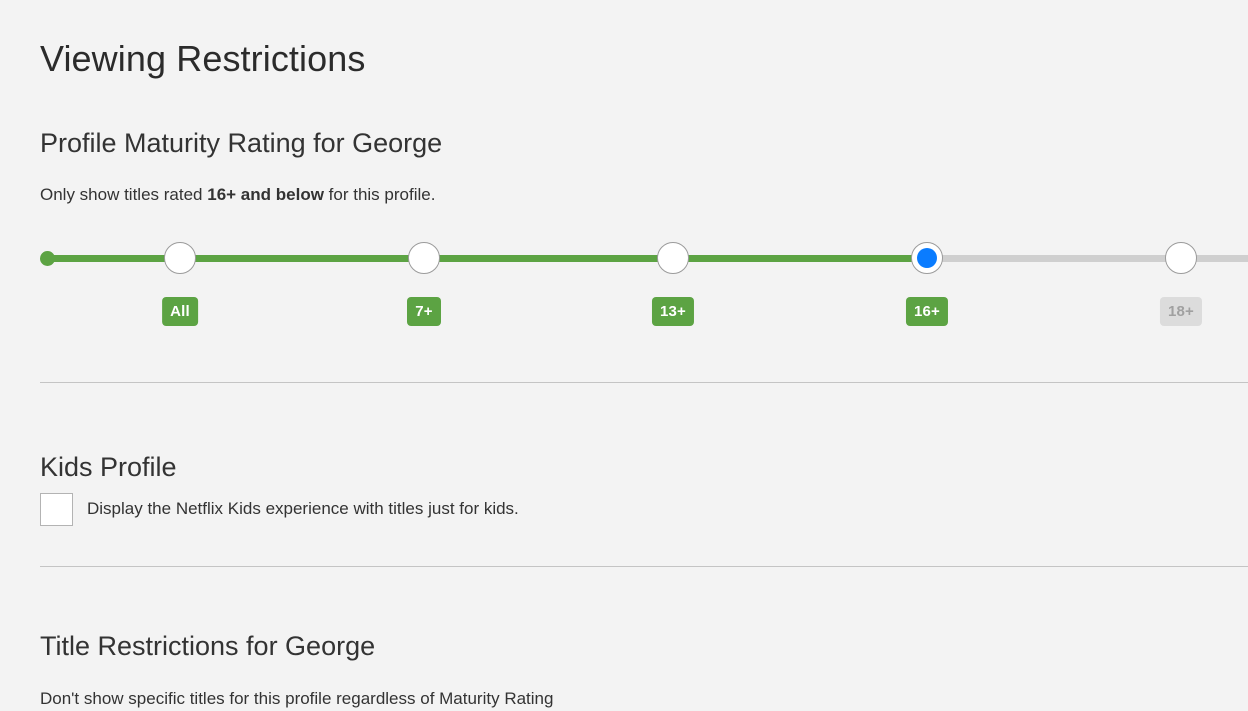  Describe the element at coordinates (644, 382) in the screenshot. I see `divider-after-maturity` at that location.